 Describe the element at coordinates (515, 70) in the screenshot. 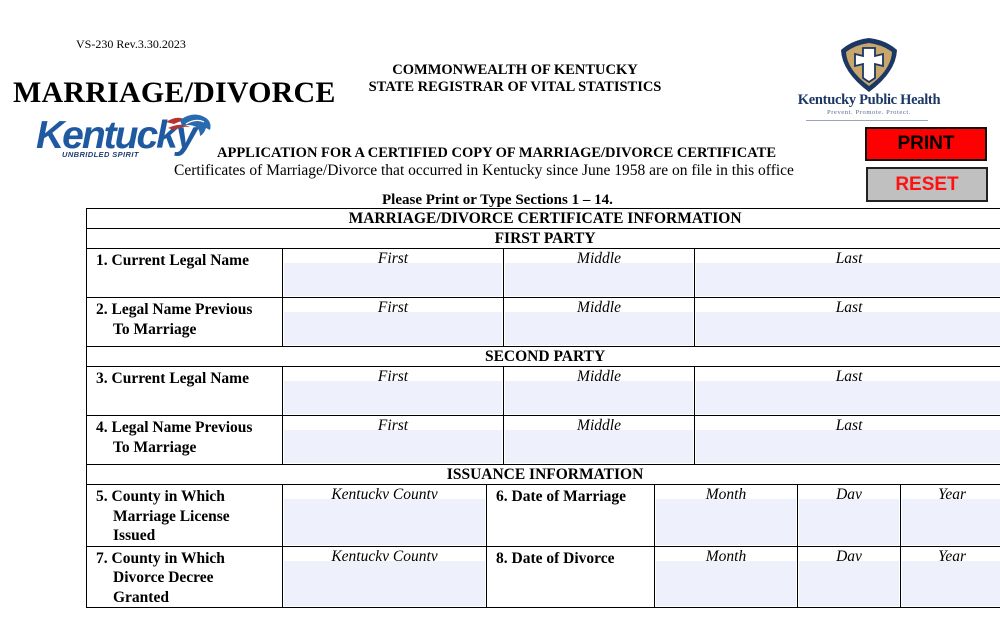

I see `agency-line-1: COMMONWEALTH OF KENTUCKY` at that location.